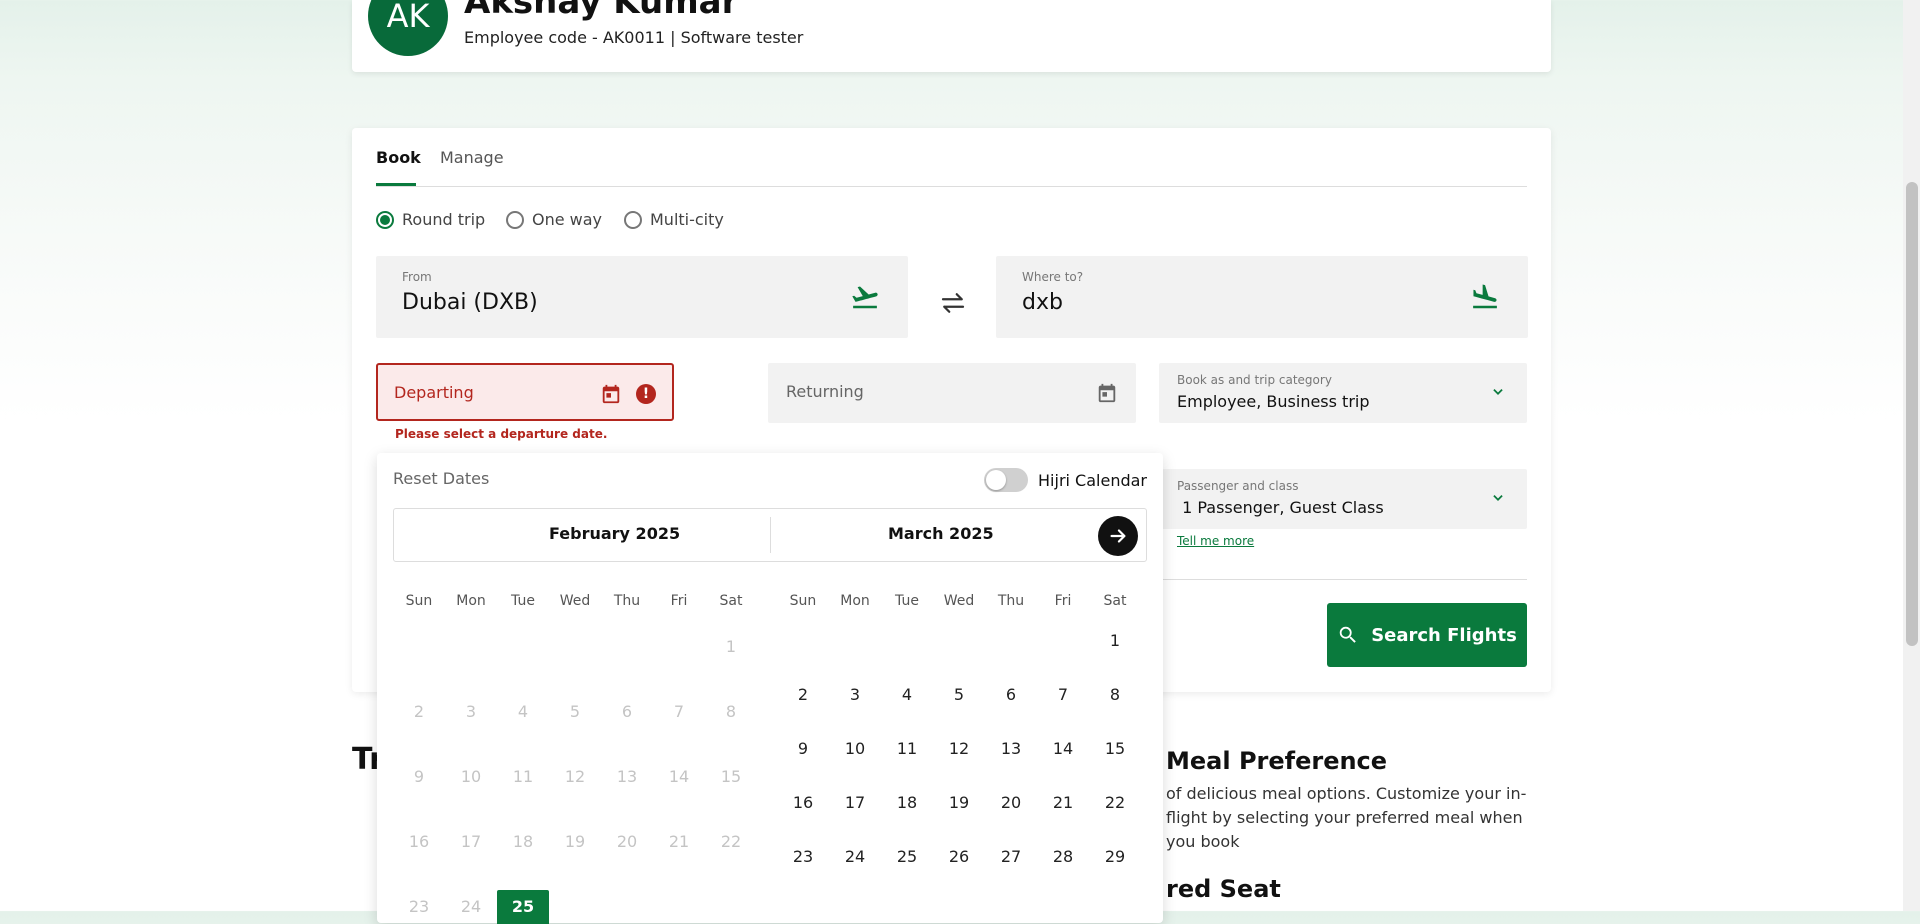 The width and height of the screenshot is (1920, 924). What do you see at coordinates (642, 297) in the screenshot?
I see `from-field: From Dubai (DXB)` at bounding box center [642, 297].